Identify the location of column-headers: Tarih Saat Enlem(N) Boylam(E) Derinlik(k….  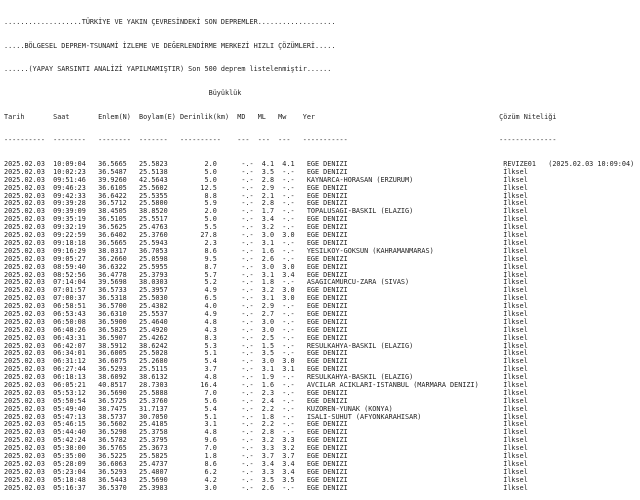
(280, 116).